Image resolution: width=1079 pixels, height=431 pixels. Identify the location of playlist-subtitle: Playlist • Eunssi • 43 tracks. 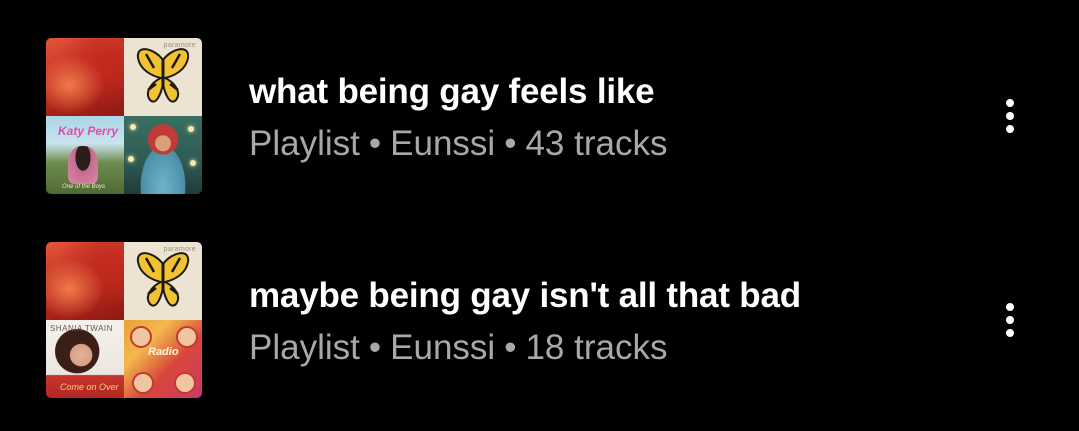
(458, 144).